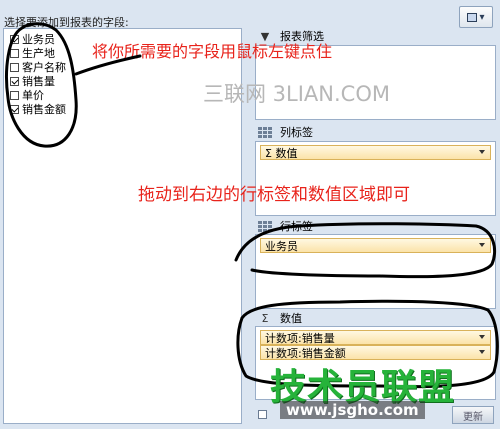  What do you see at coordinates (265, 226) in the screenshot?
I see `rows-icon` at bounding box center [265, 226].